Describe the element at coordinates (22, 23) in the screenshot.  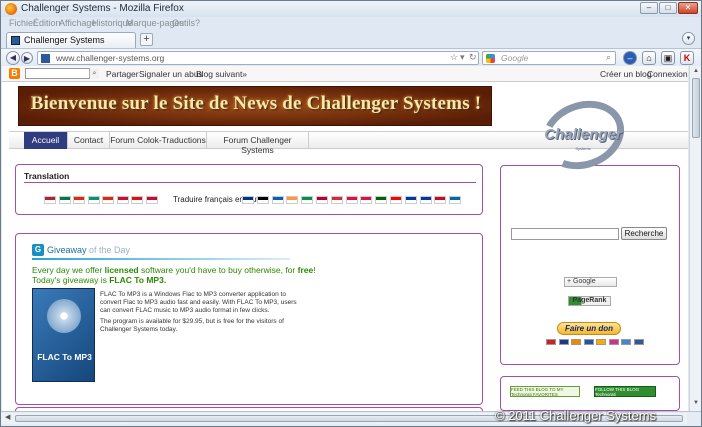
I see `menu-fichier: Fichier` at that location.